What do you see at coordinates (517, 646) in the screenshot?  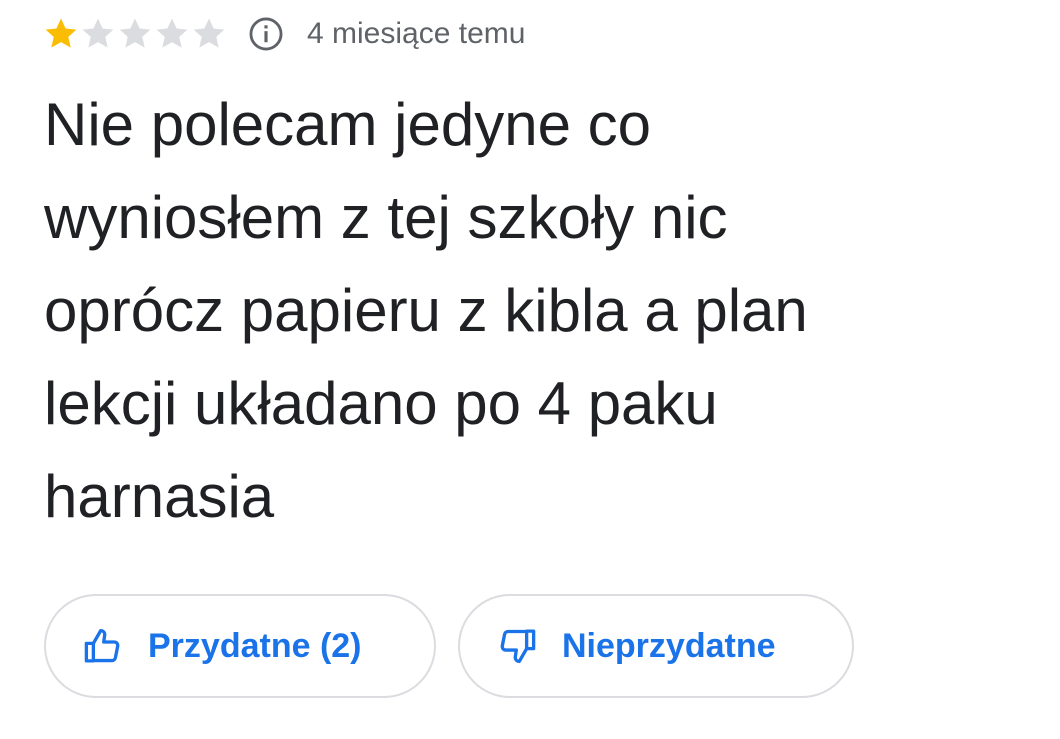 I see `thumb-down-icon` at bounding box center [517, 646].